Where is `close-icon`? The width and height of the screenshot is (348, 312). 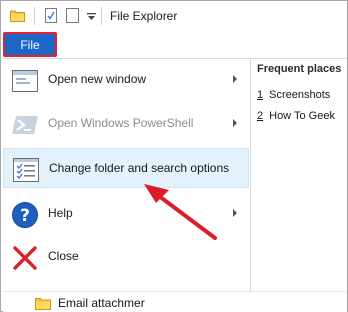 close-icon is located at coordinates (25, 258).